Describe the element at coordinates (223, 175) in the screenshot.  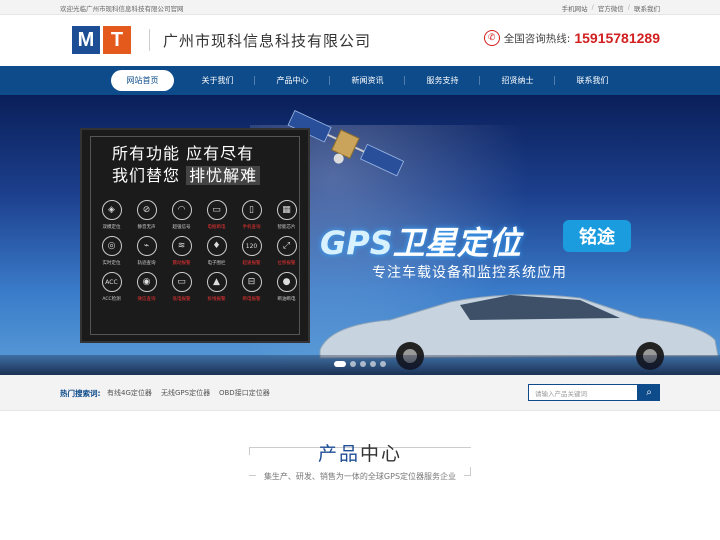
I see `panel-line2b: 排忧解难` at that location.